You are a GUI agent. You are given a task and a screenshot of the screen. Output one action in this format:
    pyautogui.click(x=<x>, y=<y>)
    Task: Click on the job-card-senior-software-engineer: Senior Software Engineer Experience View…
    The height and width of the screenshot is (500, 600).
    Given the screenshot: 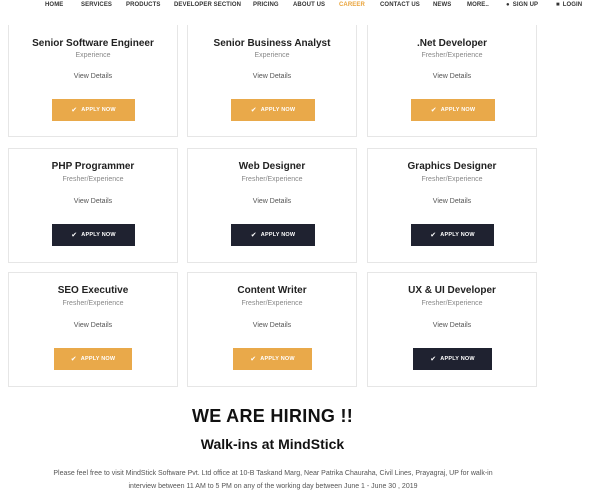 What is the action you would take?
    pyautogui.click(x=93, y=81)
    